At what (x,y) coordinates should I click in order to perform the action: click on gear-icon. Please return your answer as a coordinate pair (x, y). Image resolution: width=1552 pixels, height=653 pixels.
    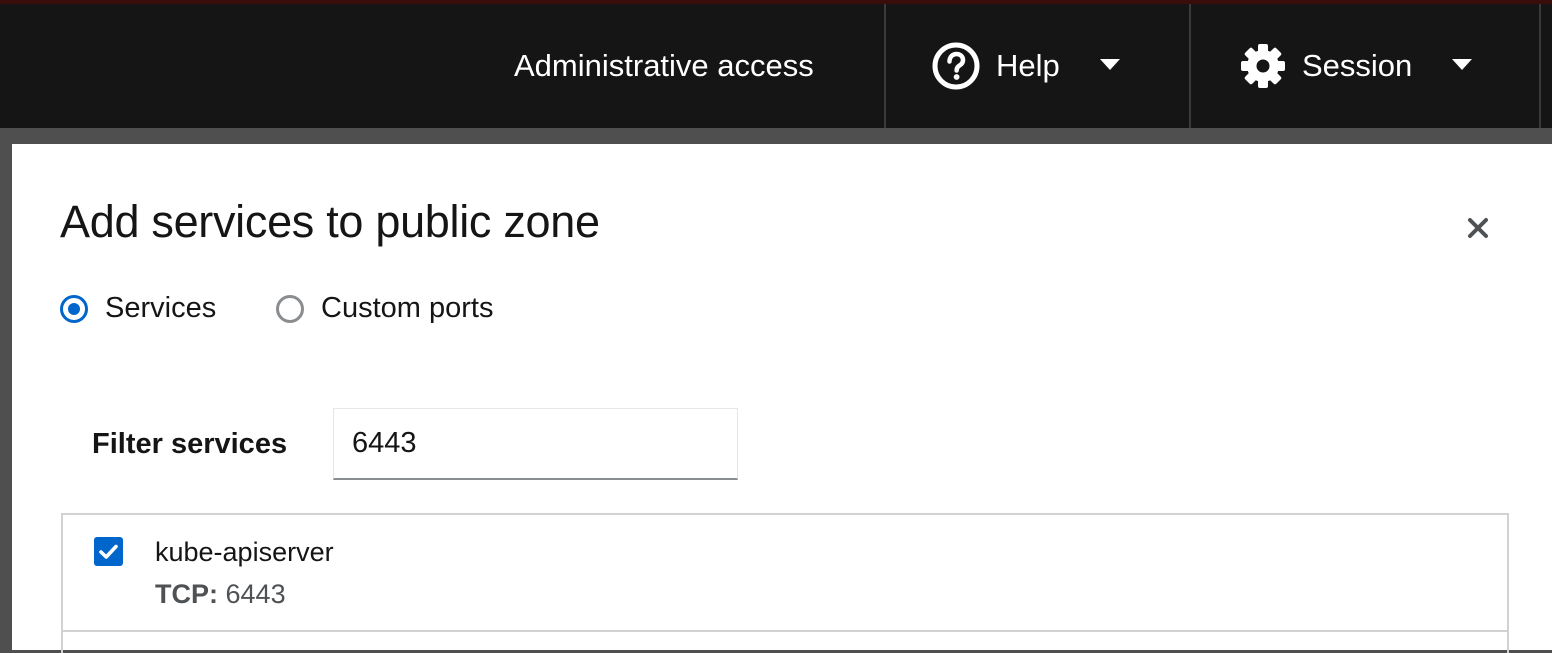
    Looking at the image, I should click on (1263, 66).